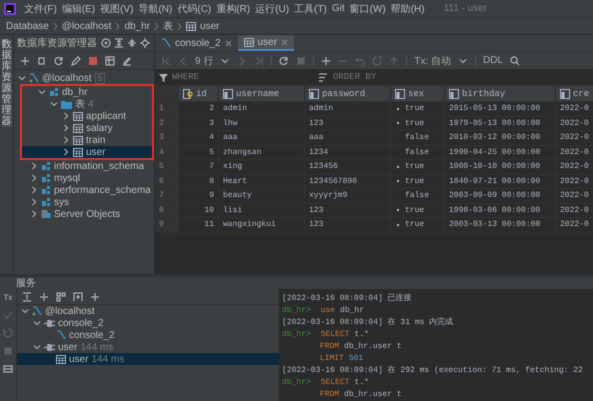 This screenshot has width=593, height=401. I want to click on where-filter-field: WHERE, so click(186, 77).